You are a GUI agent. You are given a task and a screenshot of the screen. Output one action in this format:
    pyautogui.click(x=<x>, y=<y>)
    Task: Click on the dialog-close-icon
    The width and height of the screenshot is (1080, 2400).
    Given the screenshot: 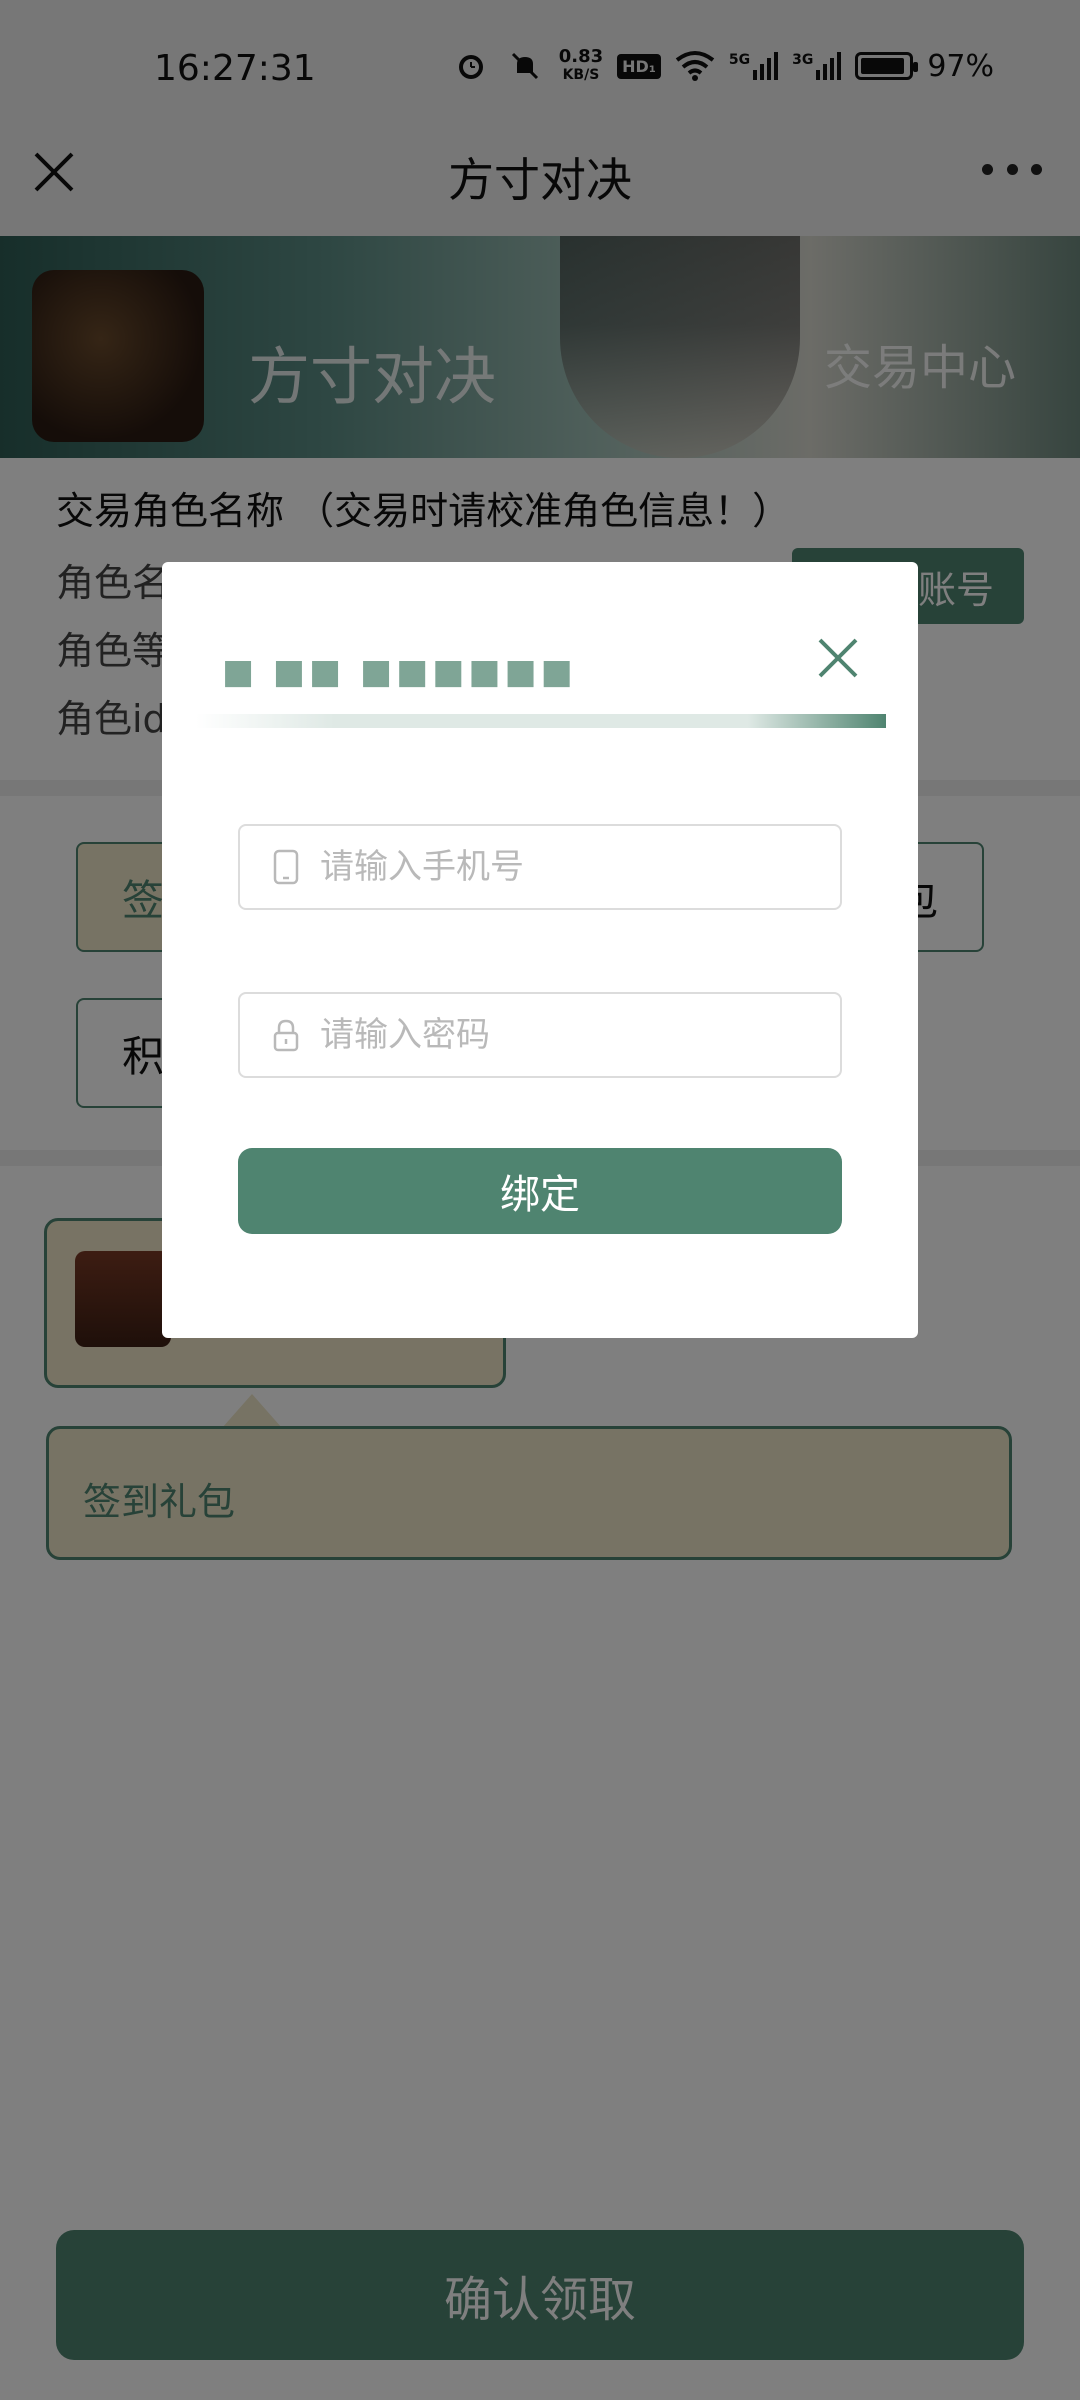 What is the action you would take?
    pyautogui.click(x=838, y=658)
    